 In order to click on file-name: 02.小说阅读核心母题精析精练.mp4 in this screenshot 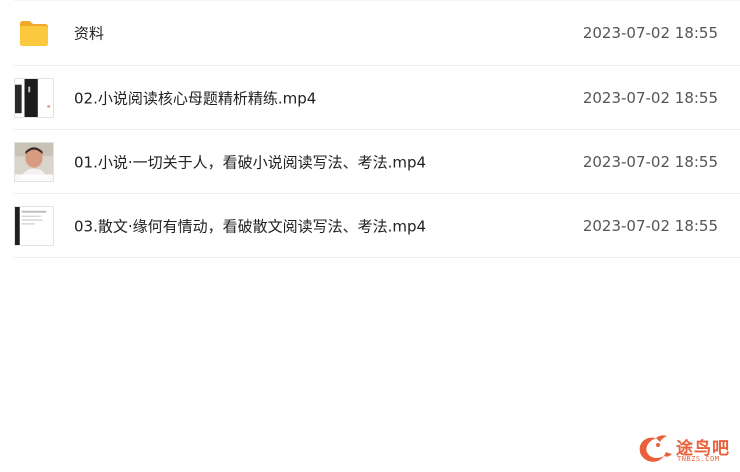, I will do `click(195, 98)`.